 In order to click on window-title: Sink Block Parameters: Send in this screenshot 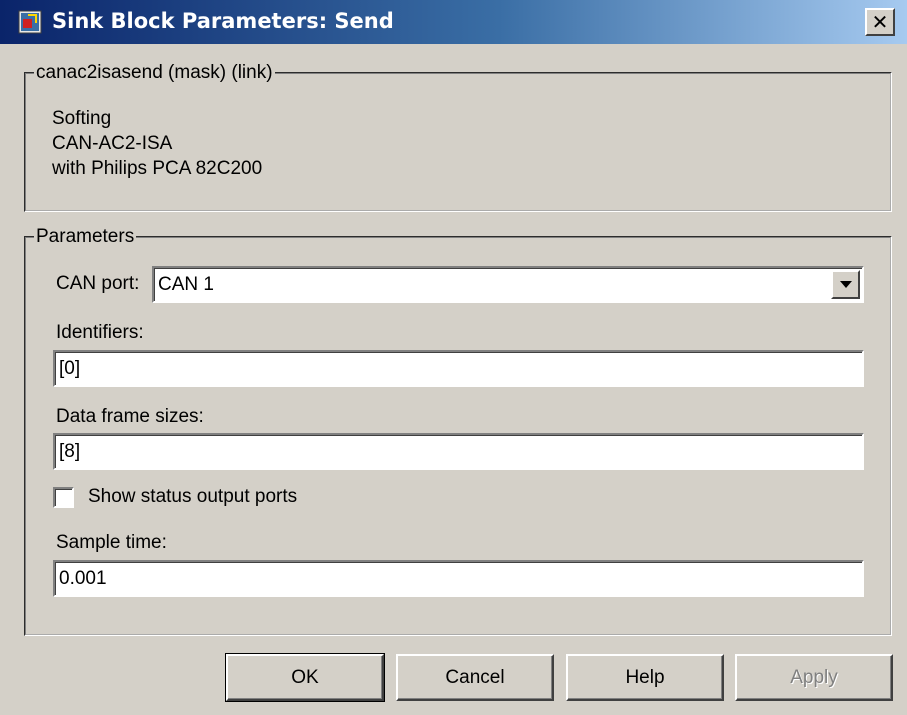, I will do `click(223, 21)`.